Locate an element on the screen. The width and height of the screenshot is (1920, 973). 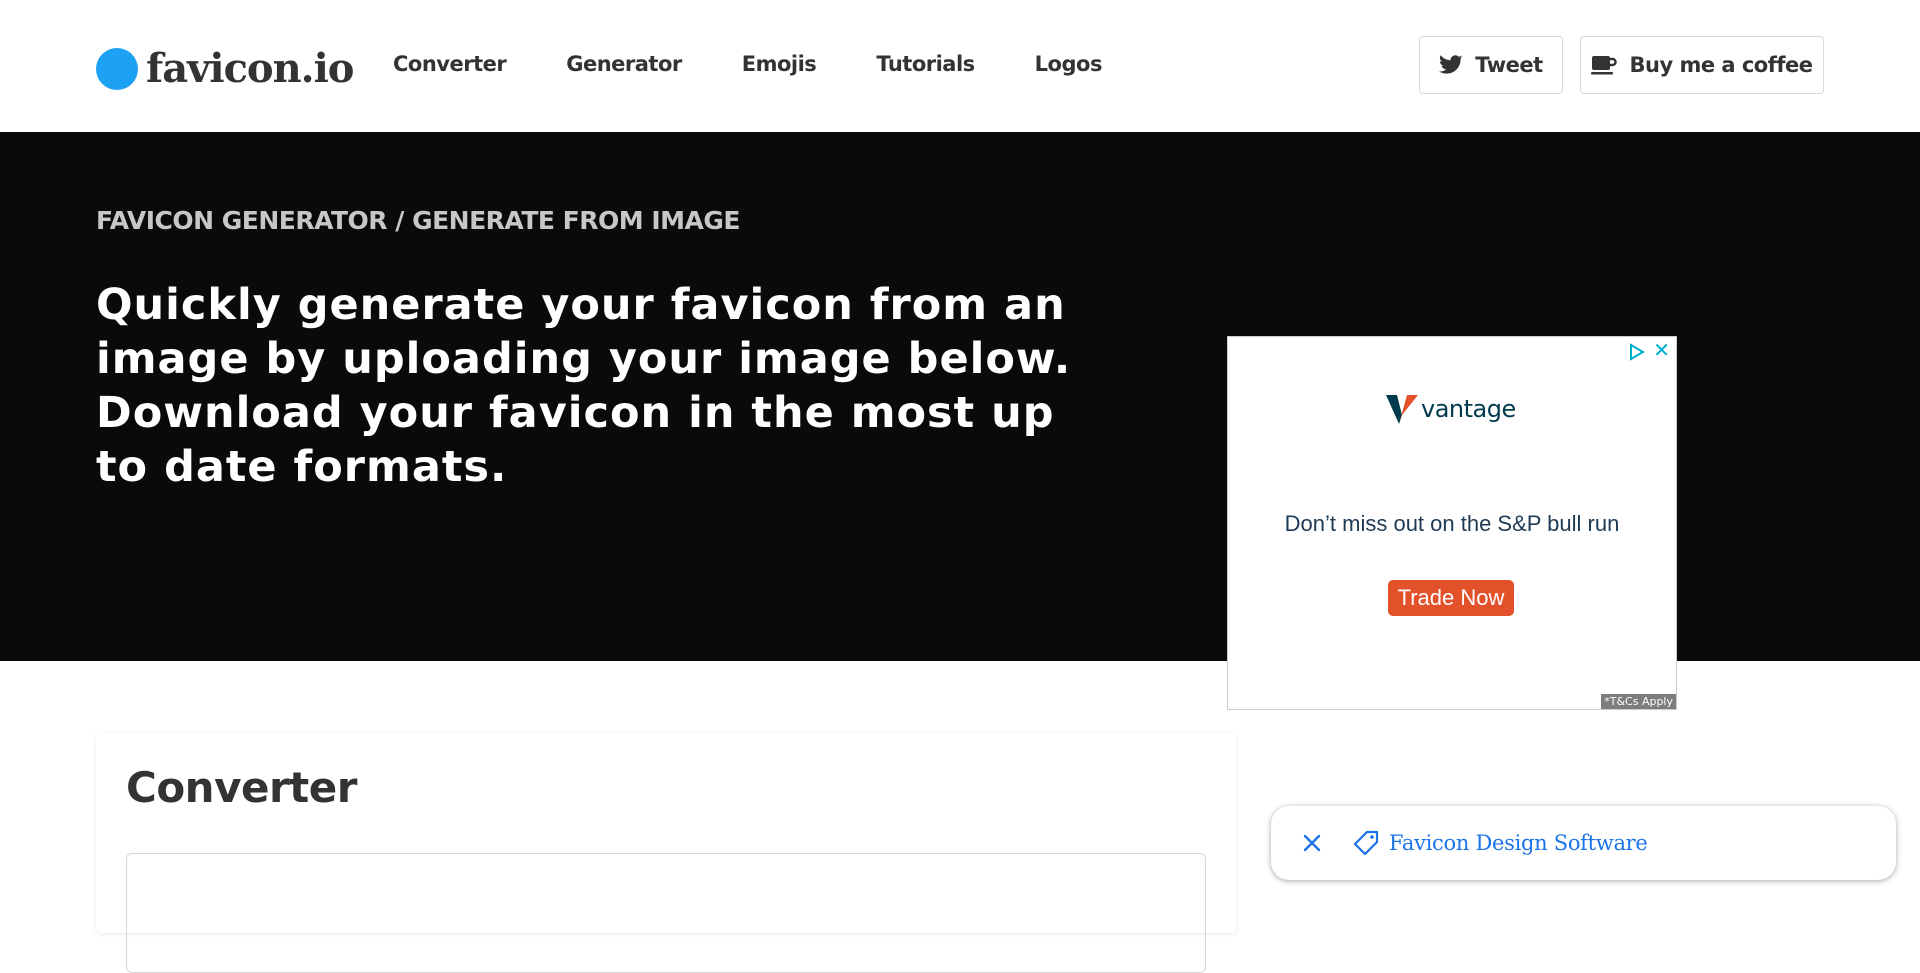
nav-logos: Logos is located at coordinates (1069, 64).